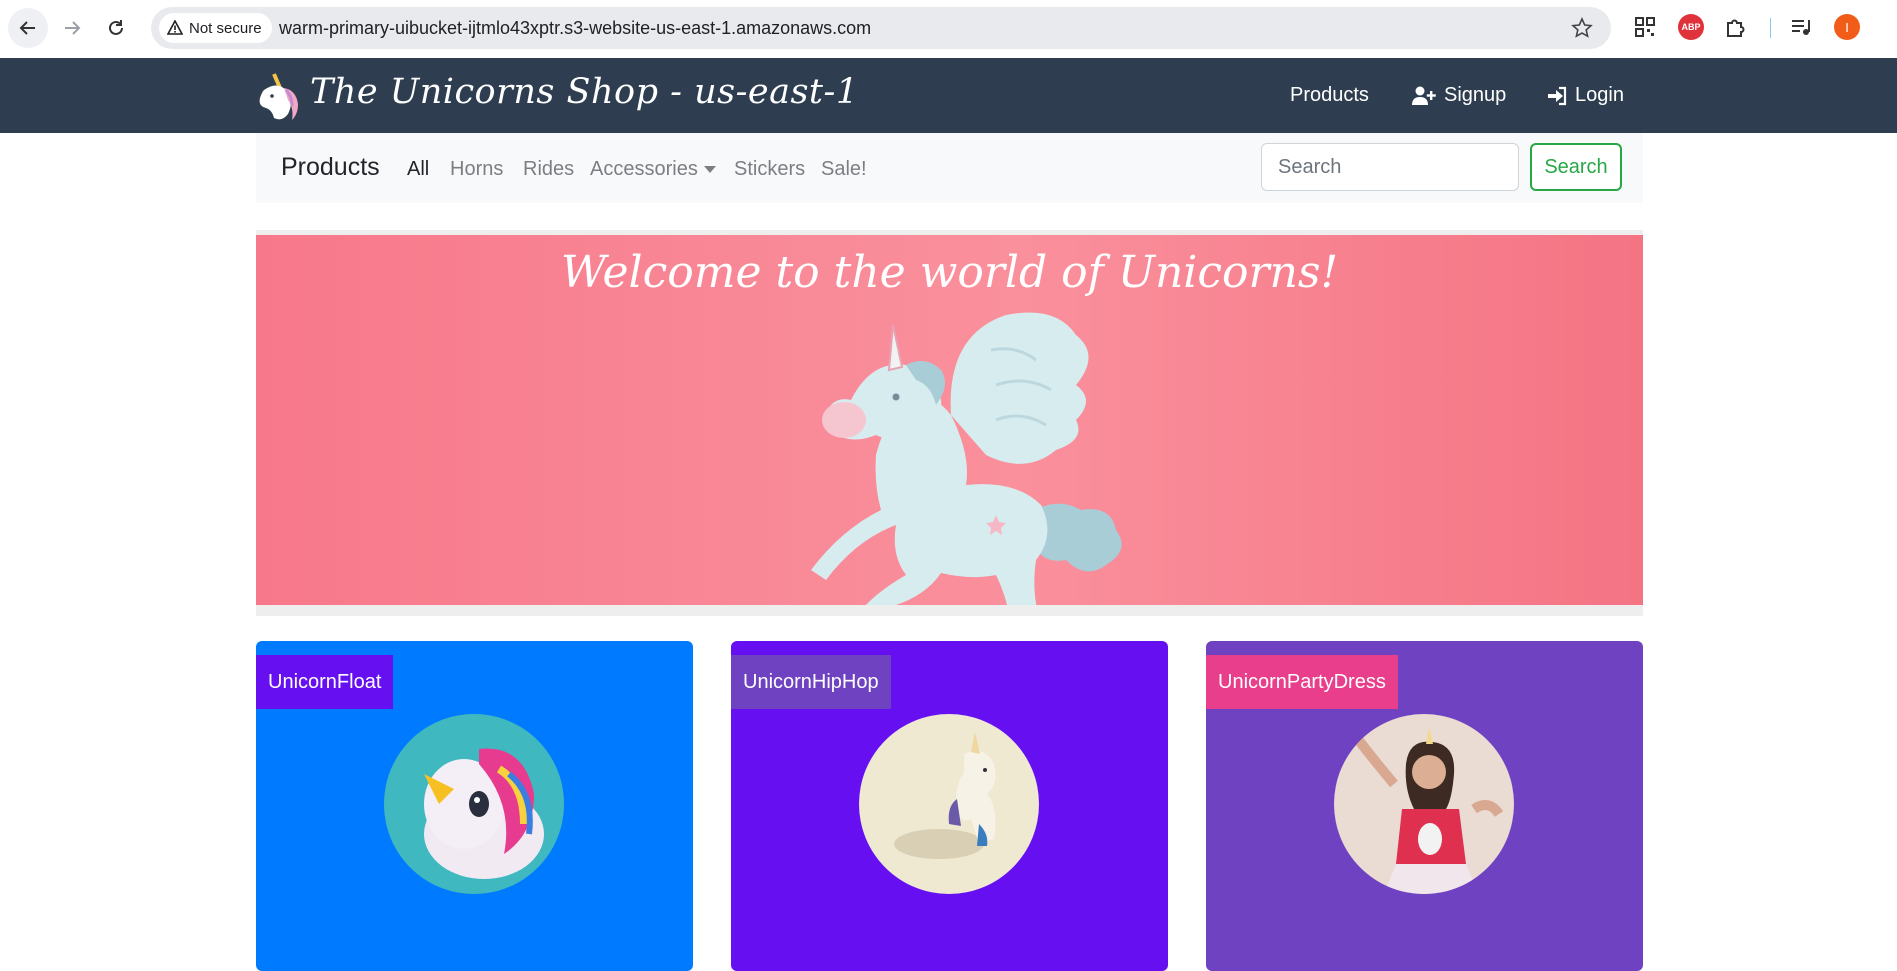 The width and height of the screenshot is (1897, 971). I want to click on nav-login-link: Login, so click(1585, 95).